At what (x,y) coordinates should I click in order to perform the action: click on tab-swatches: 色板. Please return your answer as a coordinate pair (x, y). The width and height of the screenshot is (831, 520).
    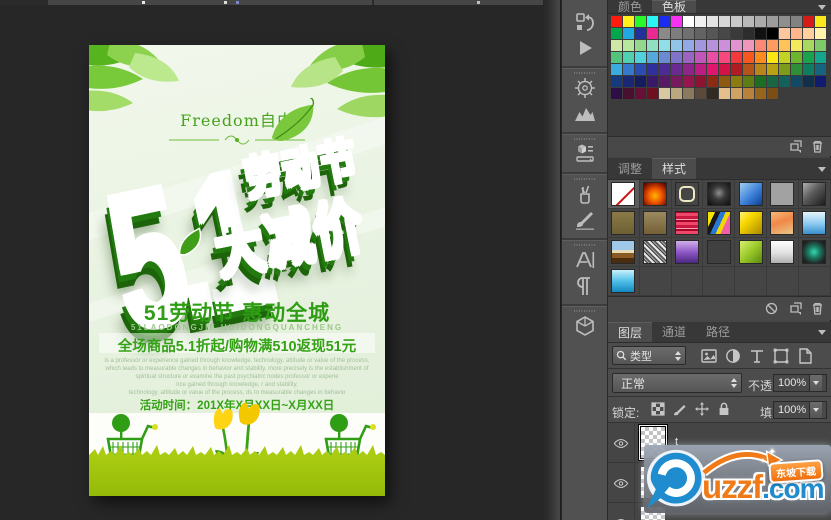
    Looking at the image, I should click on (674, 7).